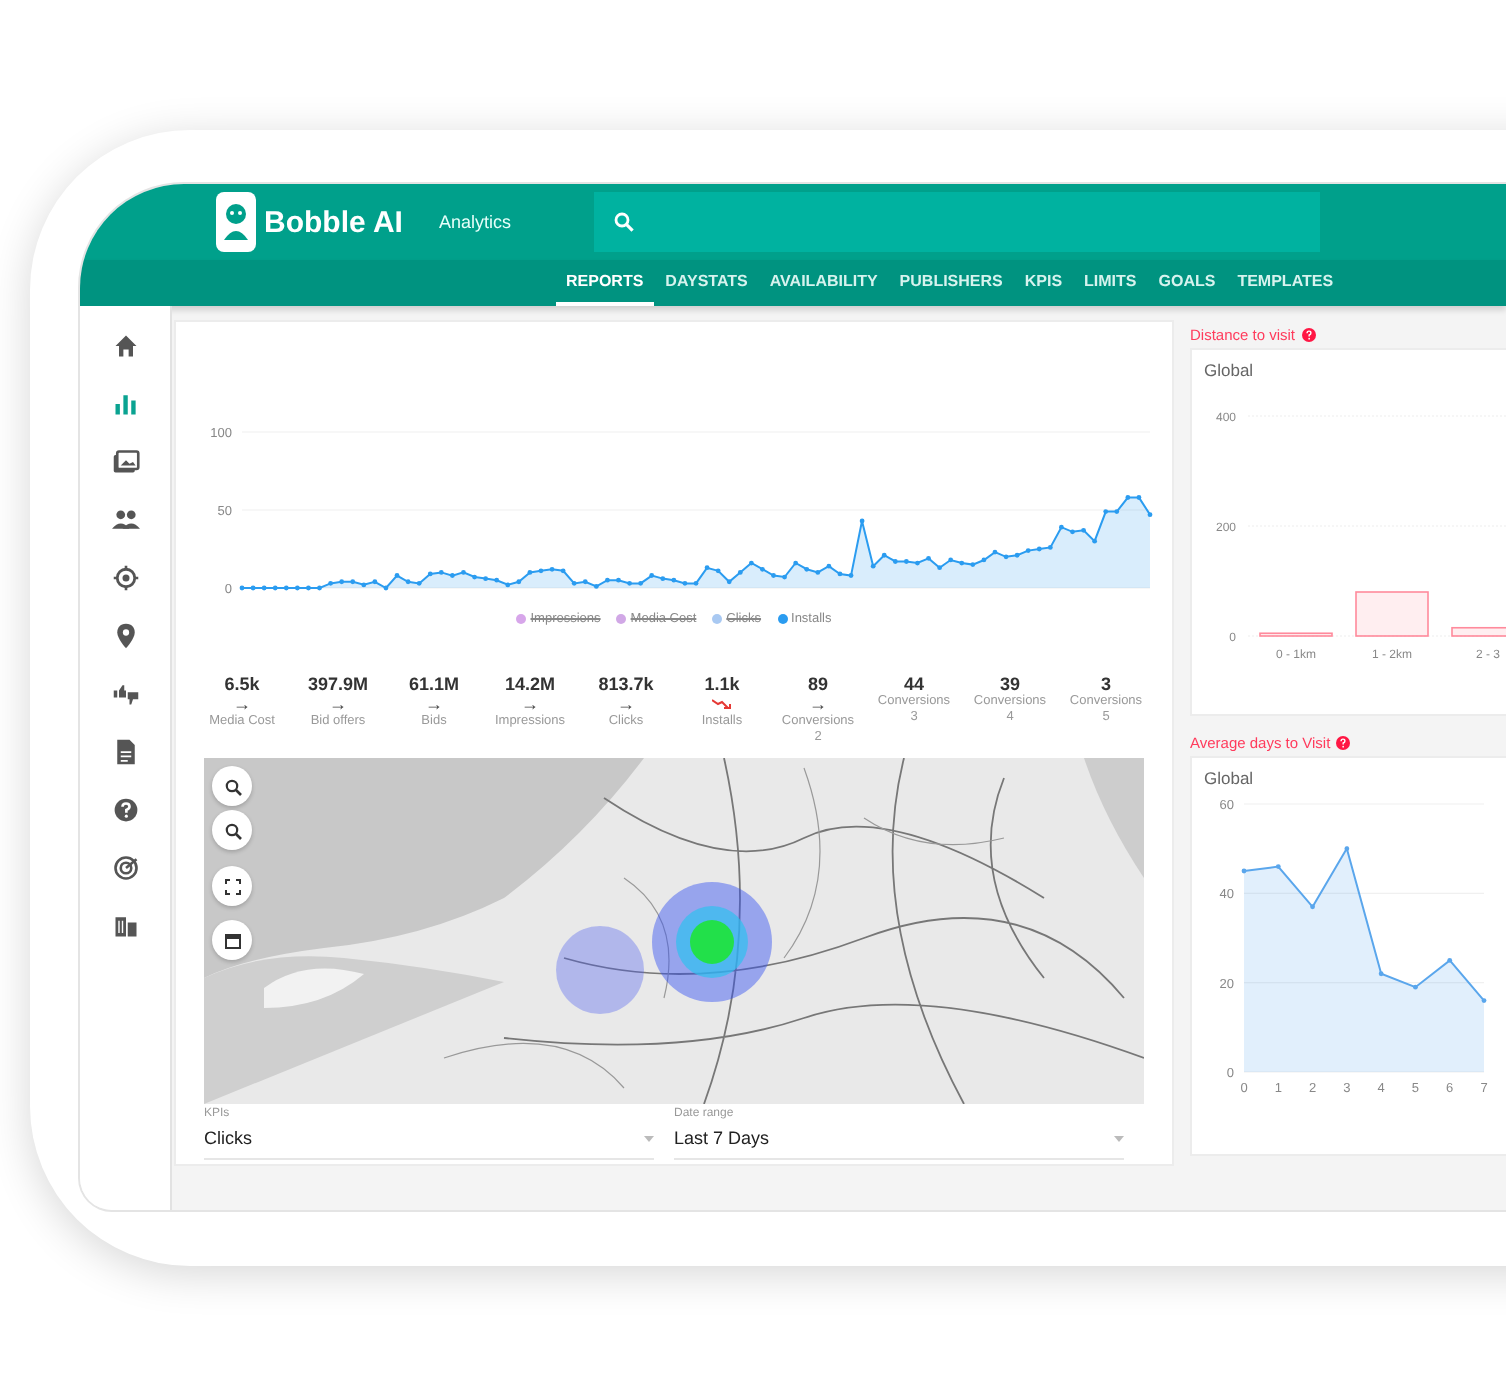  I want to click on caret-icon, so click(1119, 1138).